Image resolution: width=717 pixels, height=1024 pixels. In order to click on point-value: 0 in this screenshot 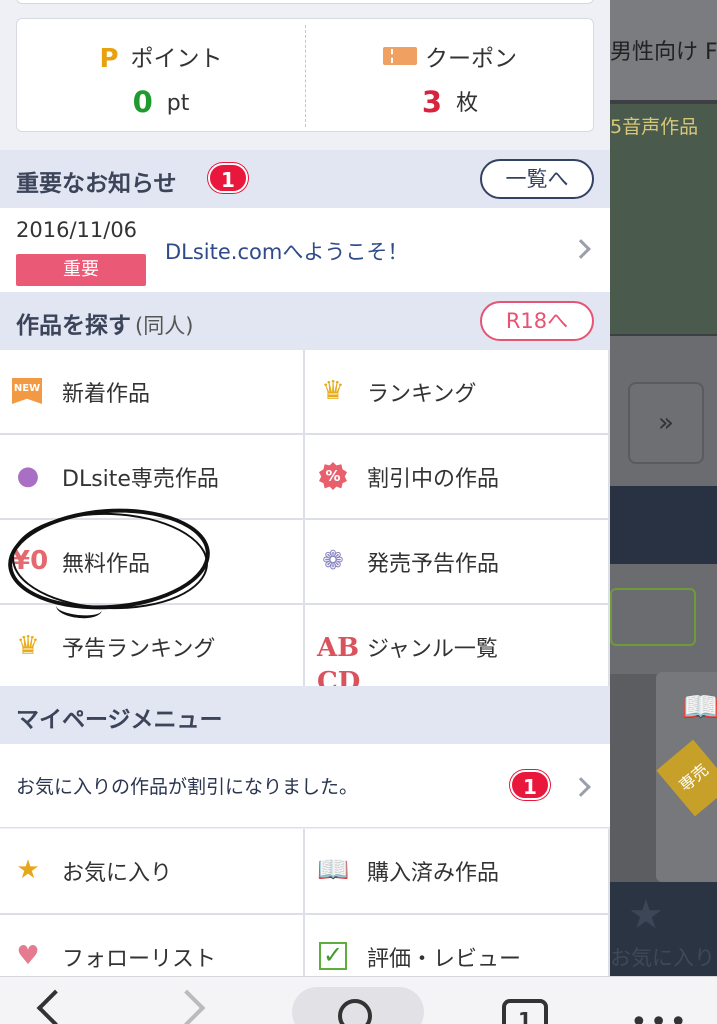, I will do `click(142, 102)`.